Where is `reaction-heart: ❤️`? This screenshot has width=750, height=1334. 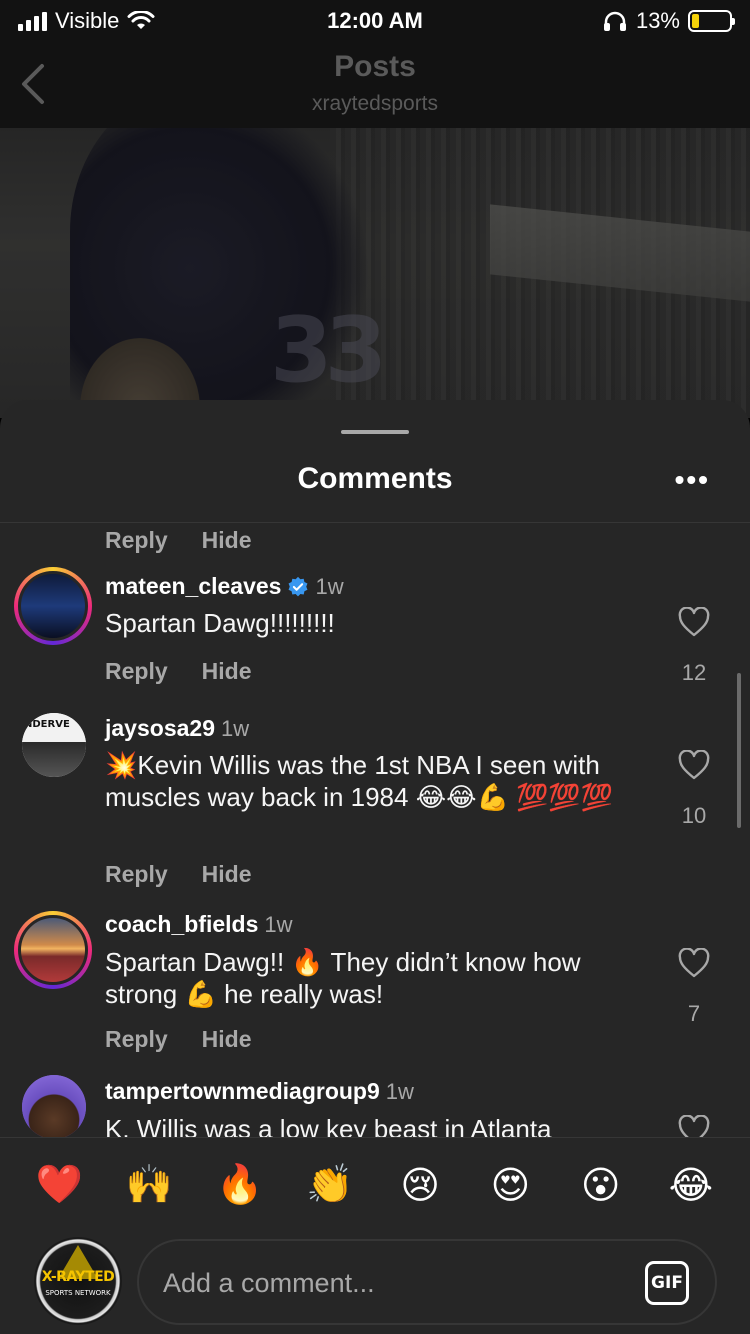
reaction-heart: ❤️ is located at coordinates (59, 1184).